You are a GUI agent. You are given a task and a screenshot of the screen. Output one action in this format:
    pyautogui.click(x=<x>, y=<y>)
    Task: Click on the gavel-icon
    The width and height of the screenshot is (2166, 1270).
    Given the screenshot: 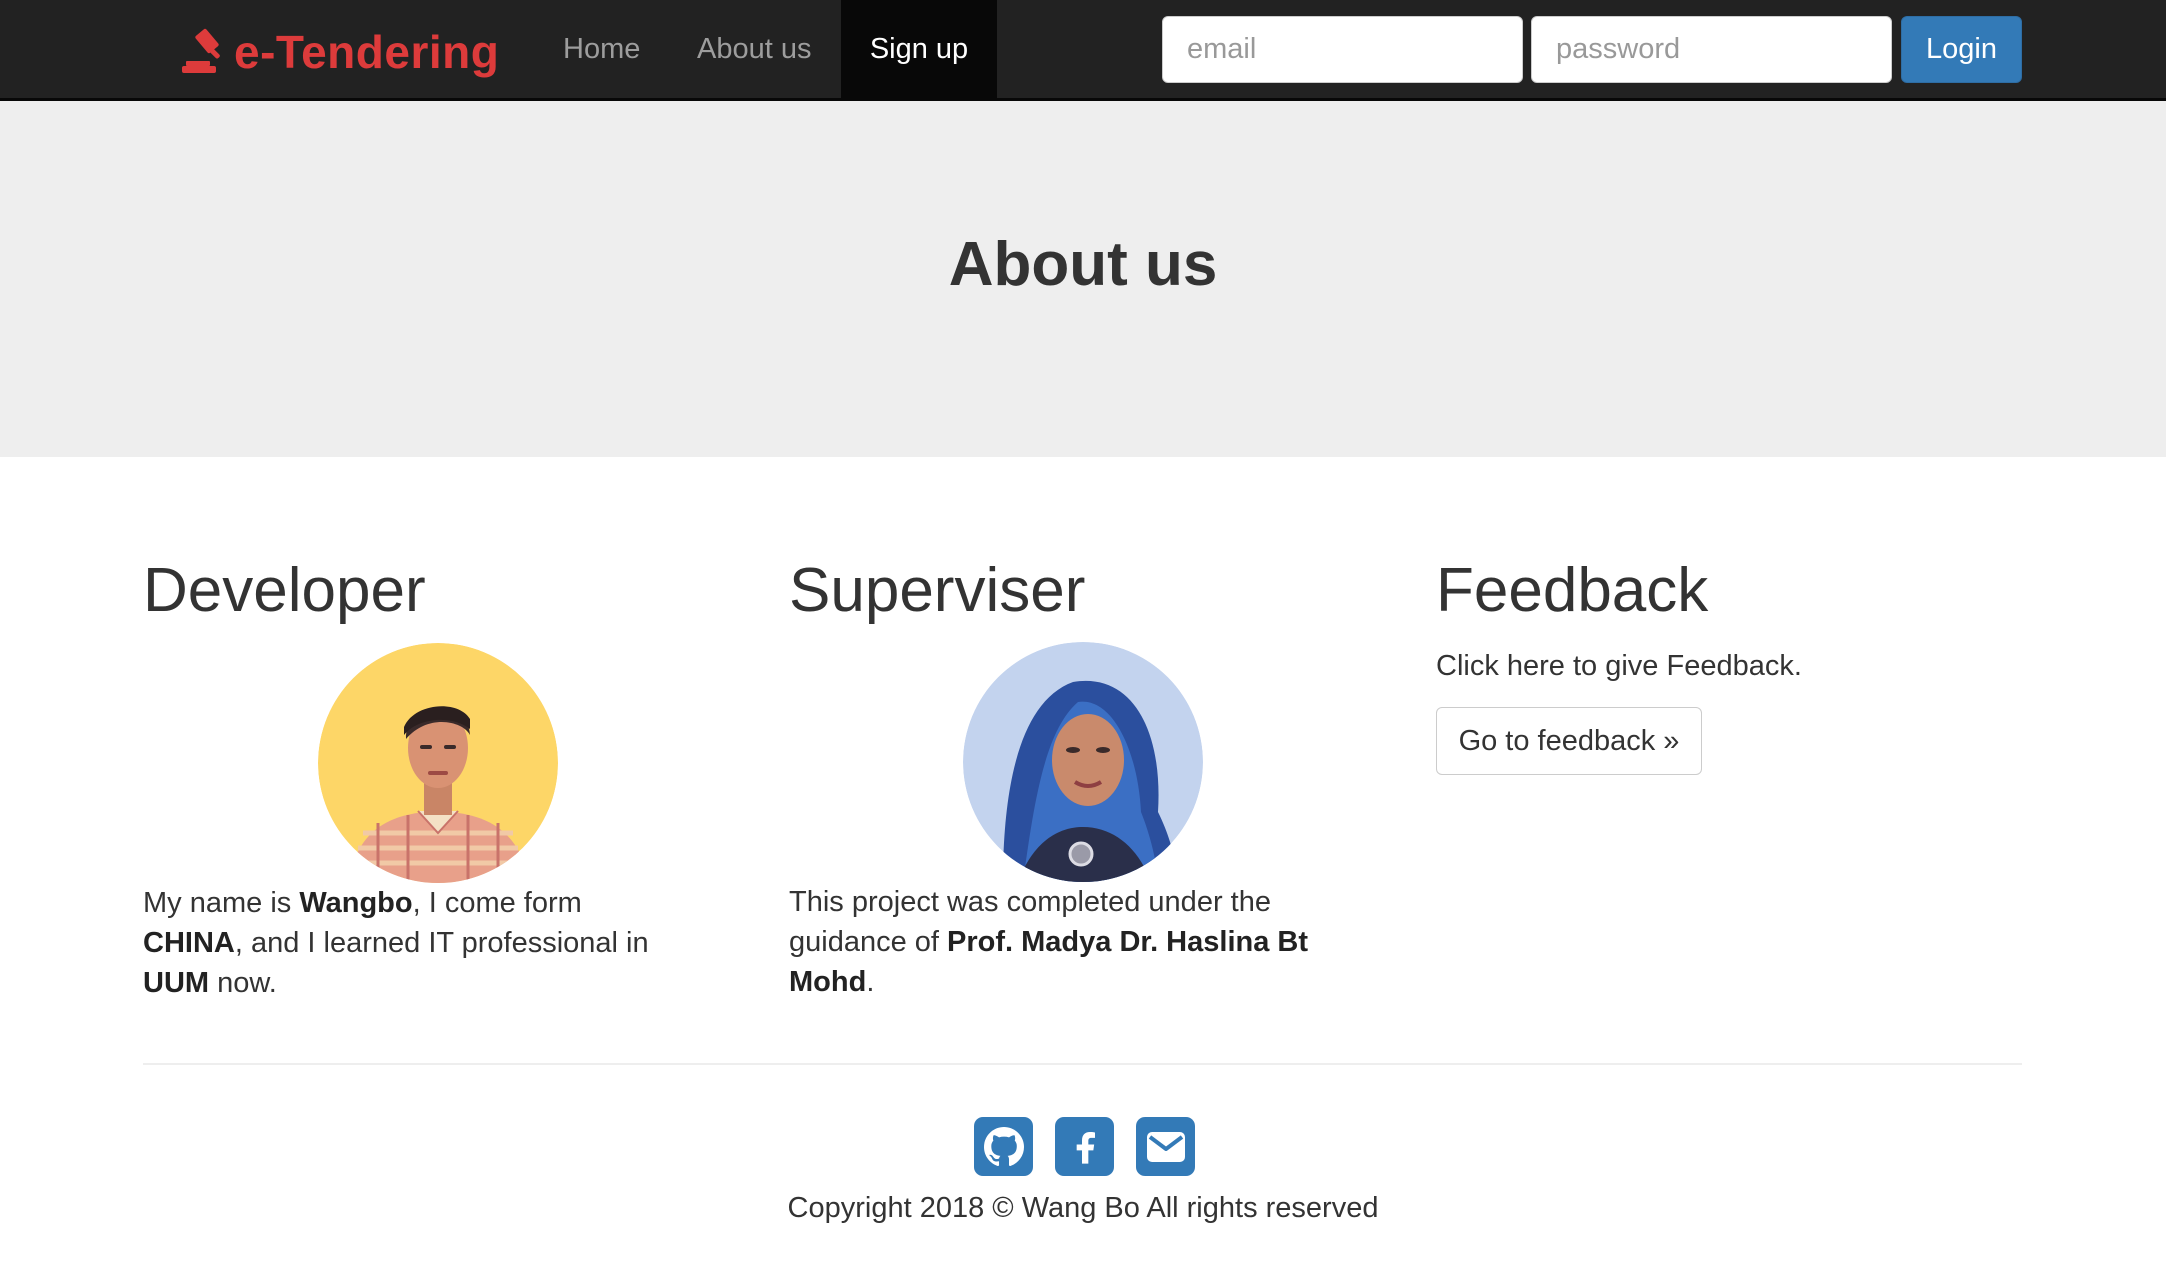 What is the action you would take?
    pyautogui.click(x=201, y=50)
    